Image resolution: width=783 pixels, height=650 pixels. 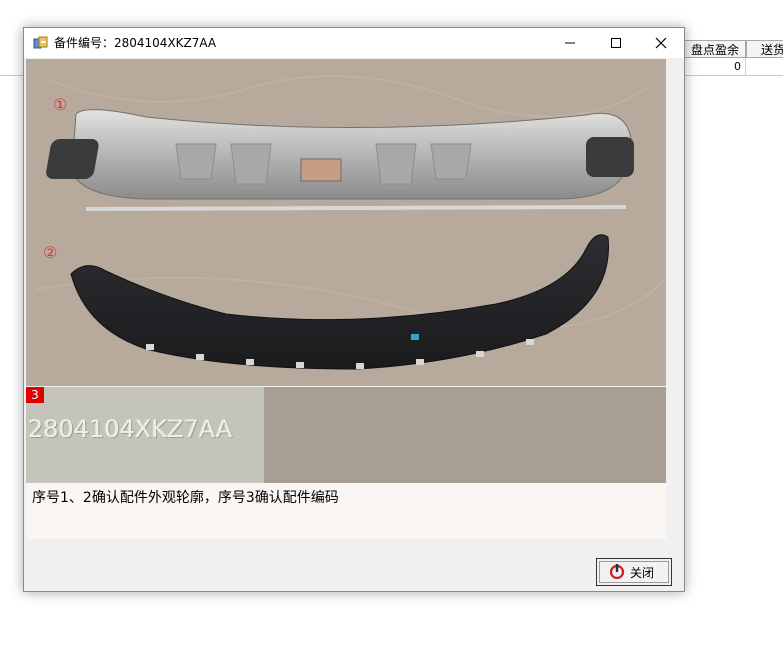 I want to click on code-photo: 2804104XKZ7AA 3, so click(x=346, y=435).